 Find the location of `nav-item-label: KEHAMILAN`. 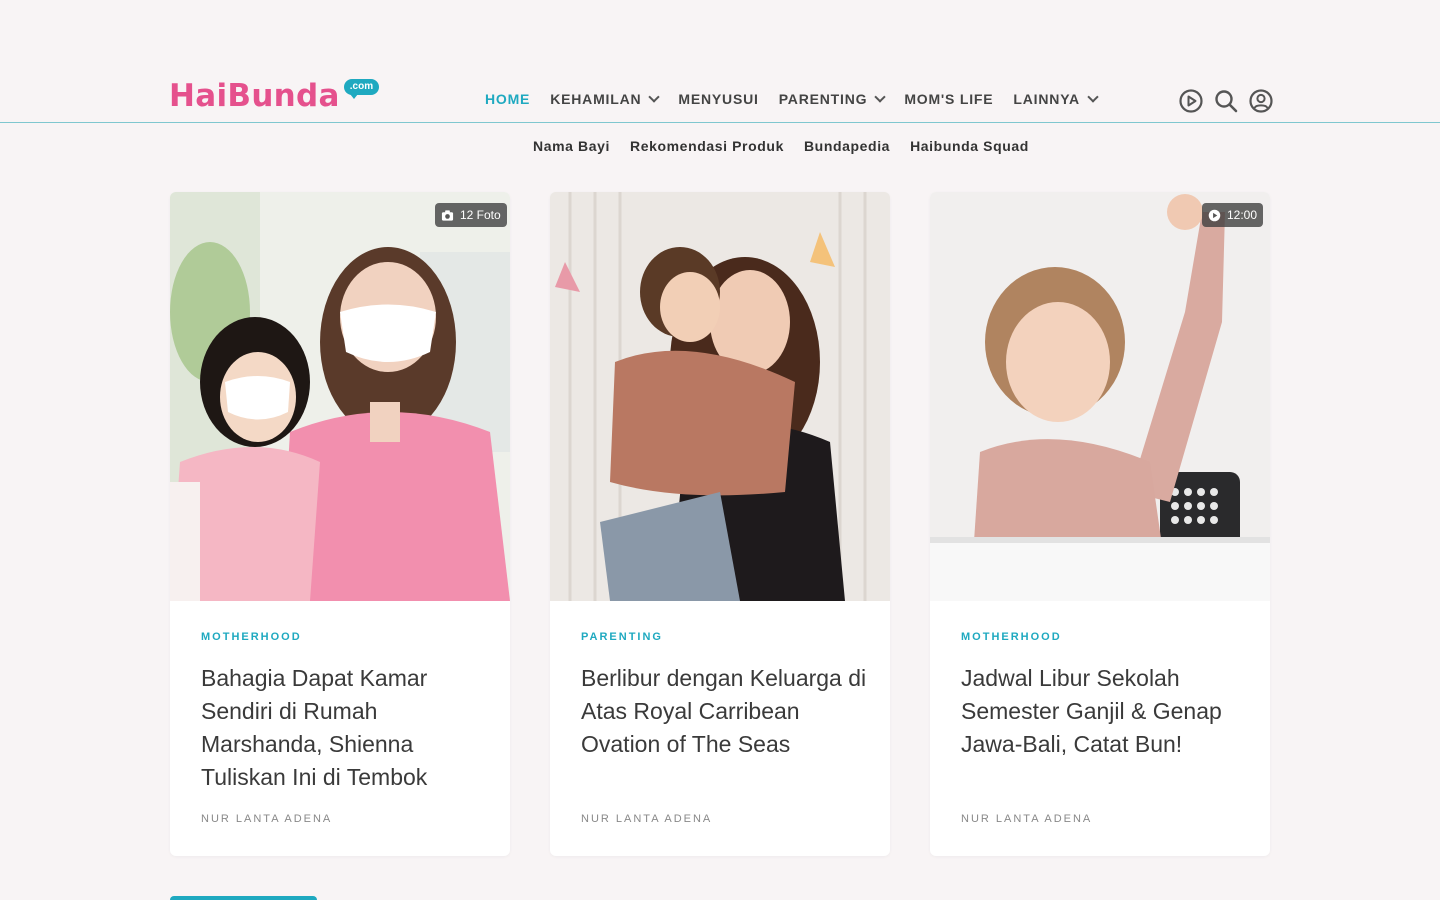

nav-item-label: KEHAMILAN is located at coordinates (596, 99).